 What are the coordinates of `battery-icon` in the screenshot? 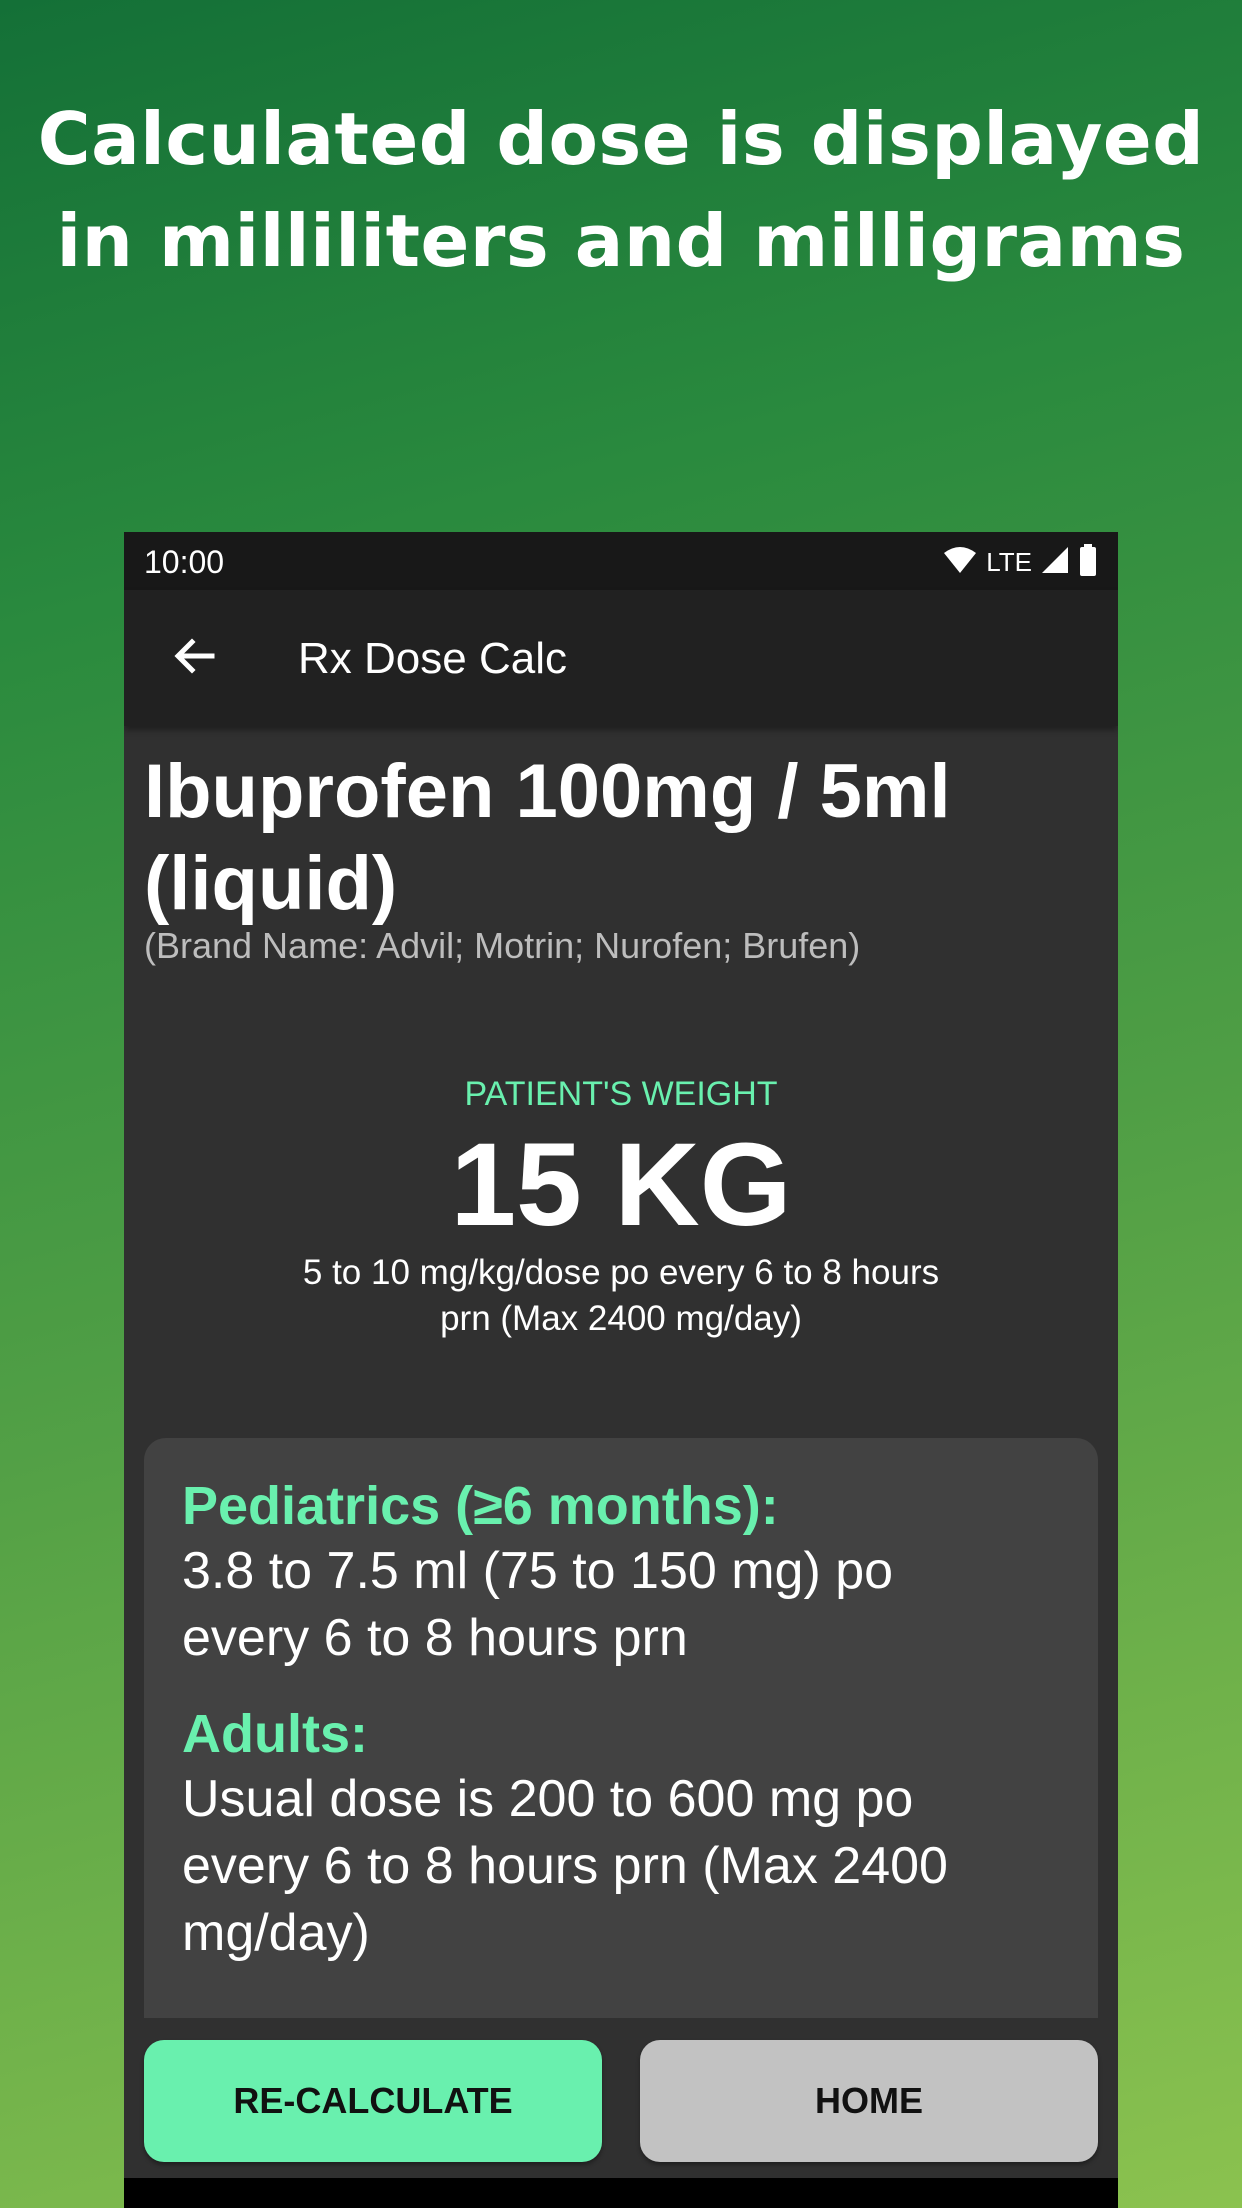 It's located at (1088, 562).